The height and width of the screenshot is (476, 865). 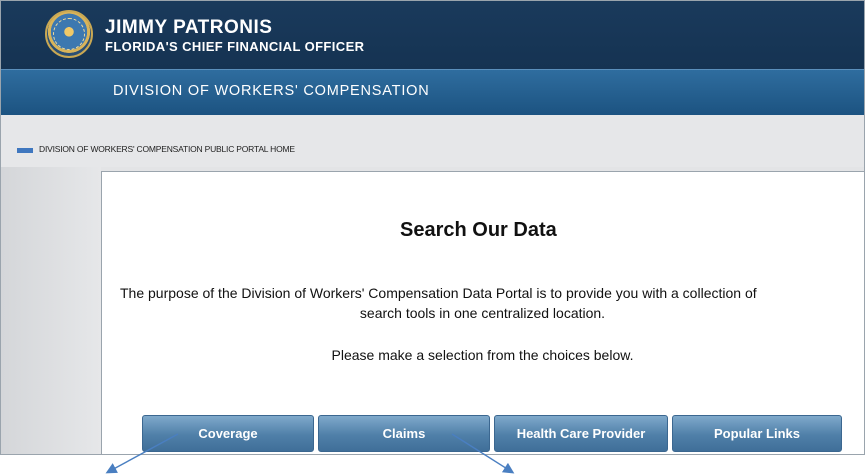 I want to click on seal-ring, so click(x=69, y=34).